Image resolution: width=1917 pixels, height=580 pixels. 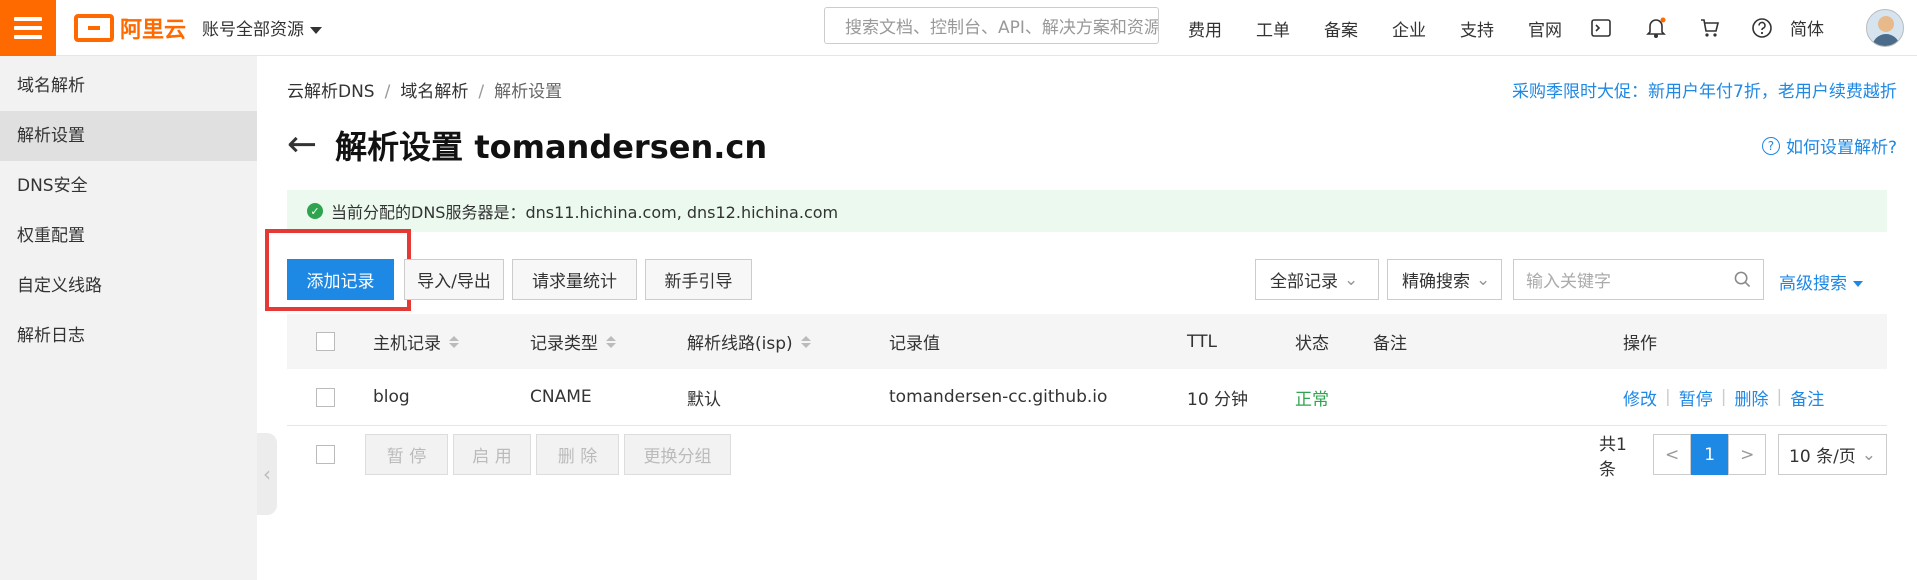 I want to click on cell-type: CNAME, so click(x=561, y=397).